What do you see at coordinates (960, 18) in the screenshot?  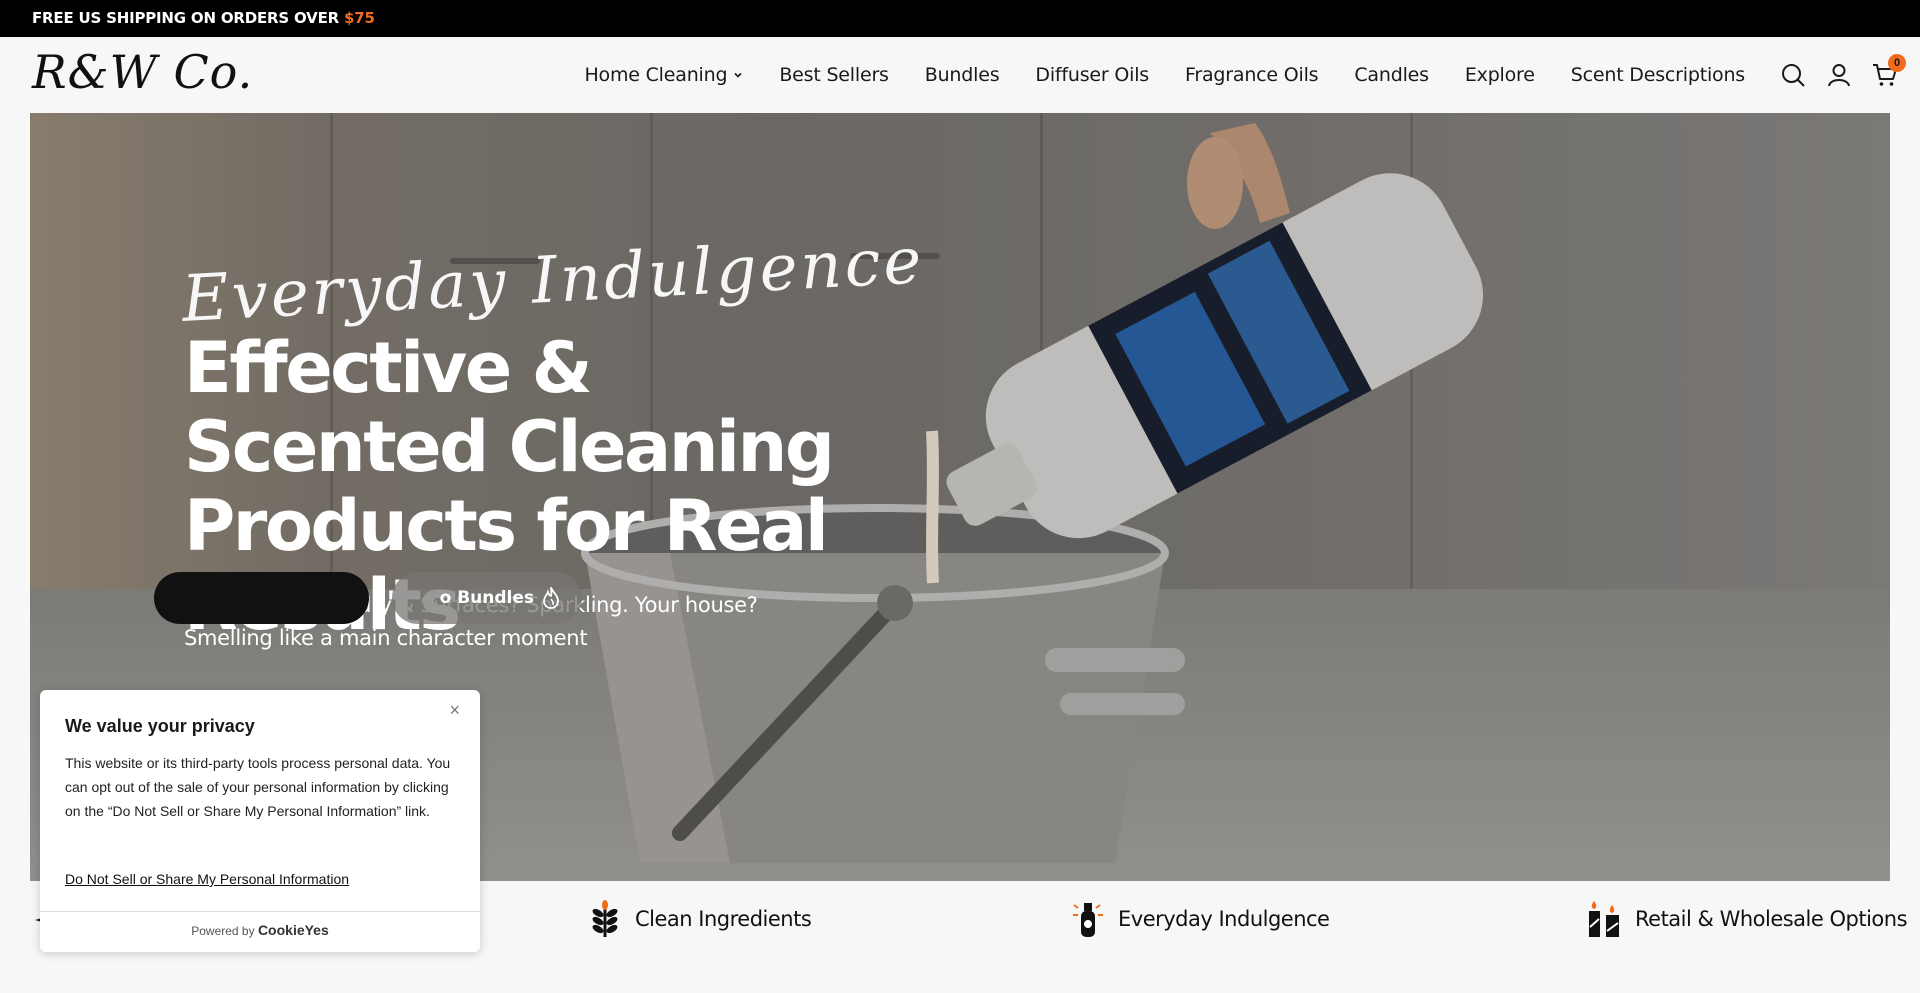 I see `announcement-bar: FREE US SHIPPING ON ORDERS OVER $75` at bounding box center [960, 18].